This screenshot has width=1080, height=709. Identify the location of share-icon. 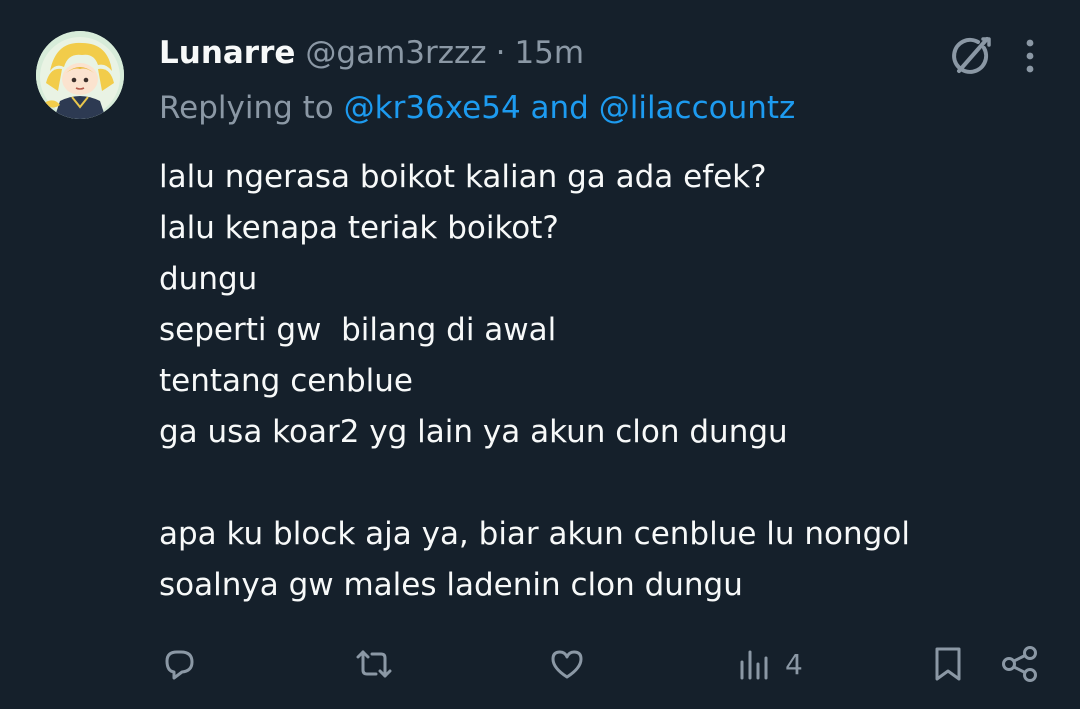
(1019, 664).